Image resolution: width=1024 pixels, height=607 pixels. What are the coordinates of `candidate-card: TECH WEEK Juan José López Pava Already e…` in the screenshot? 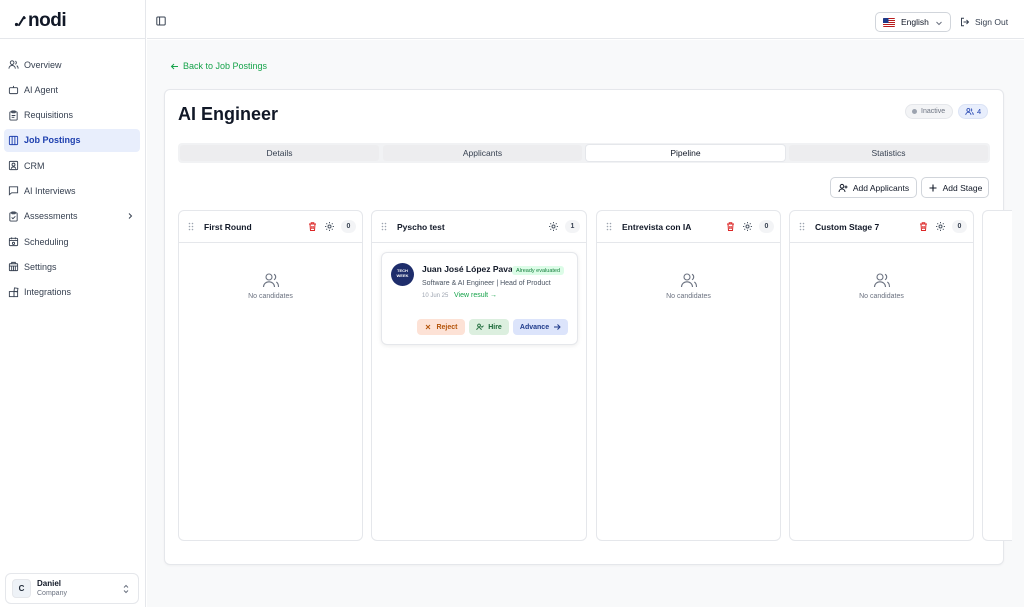 It's located at (479, 298).